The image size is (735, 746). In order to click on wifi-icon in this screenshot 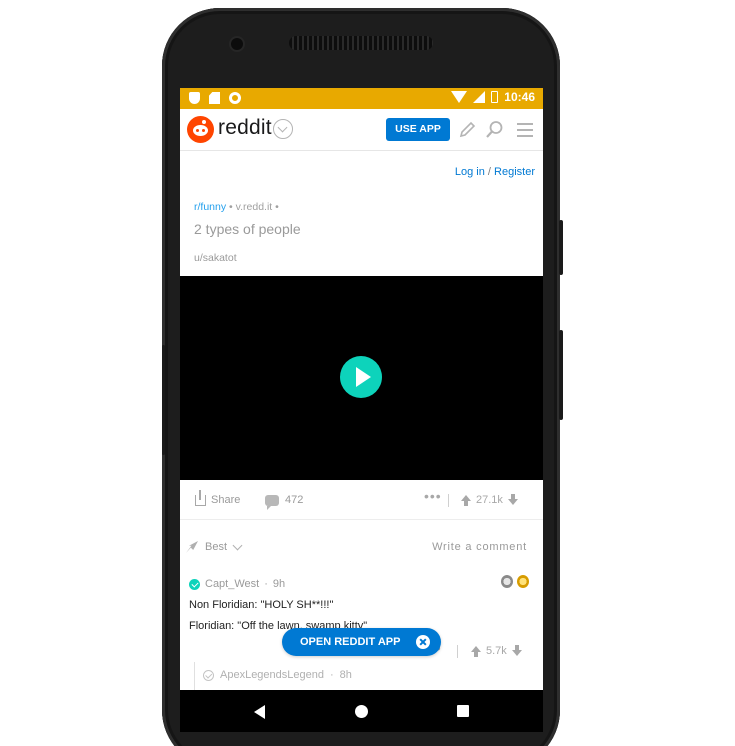, I will do `click(459, 97)`.